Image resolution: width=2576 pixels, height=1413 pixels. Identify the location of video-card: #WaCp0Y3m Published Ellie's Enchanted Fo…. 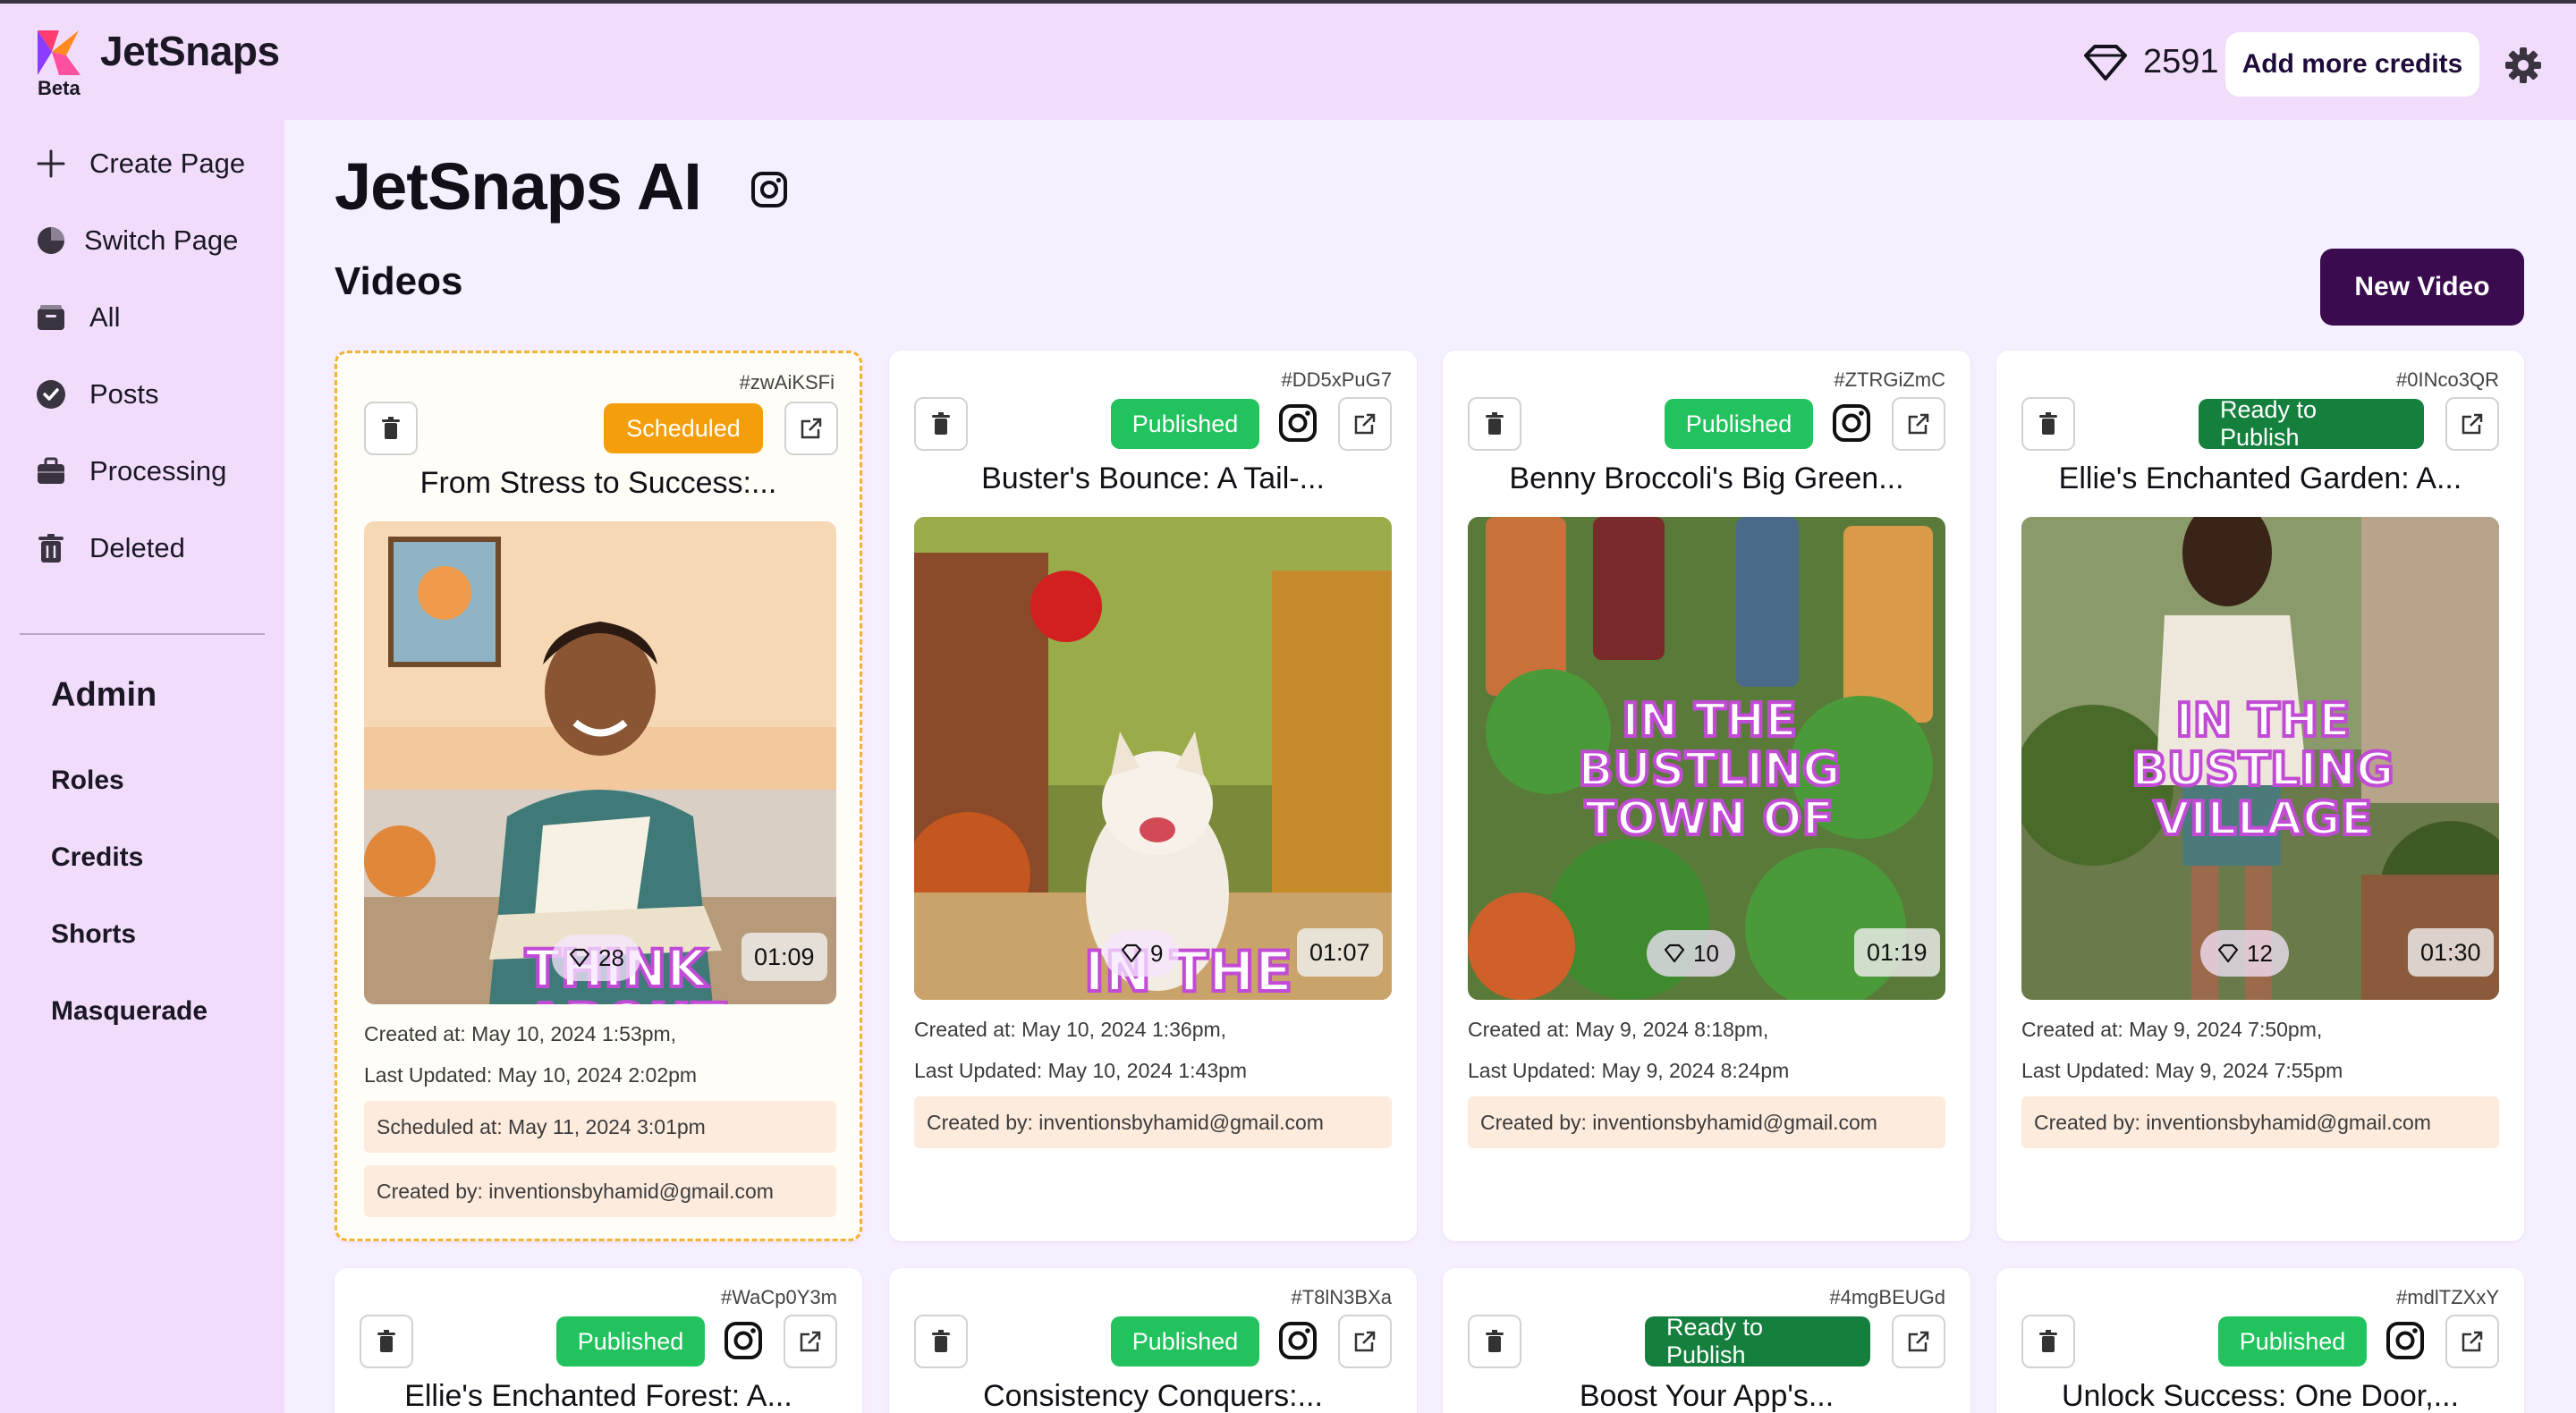
(598, 1340).